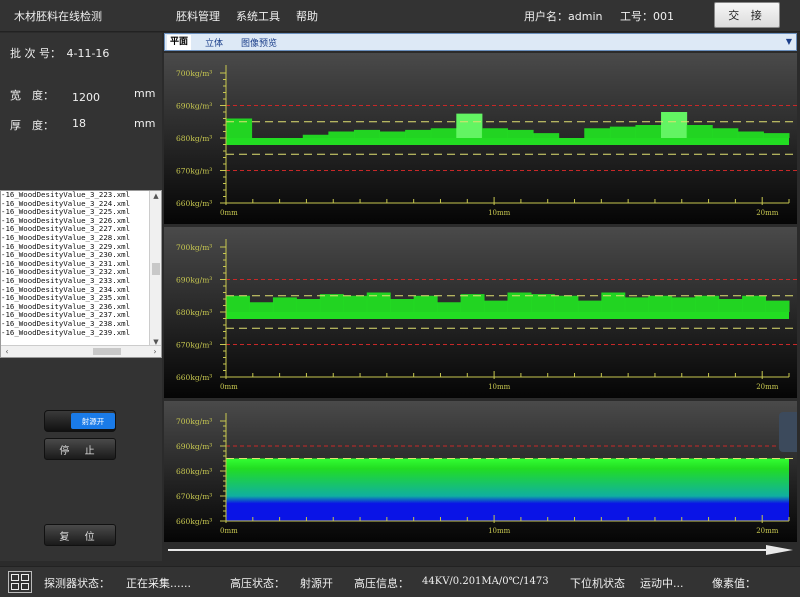  I want to click on x-tick-label: 0mm, so click(229, 387).